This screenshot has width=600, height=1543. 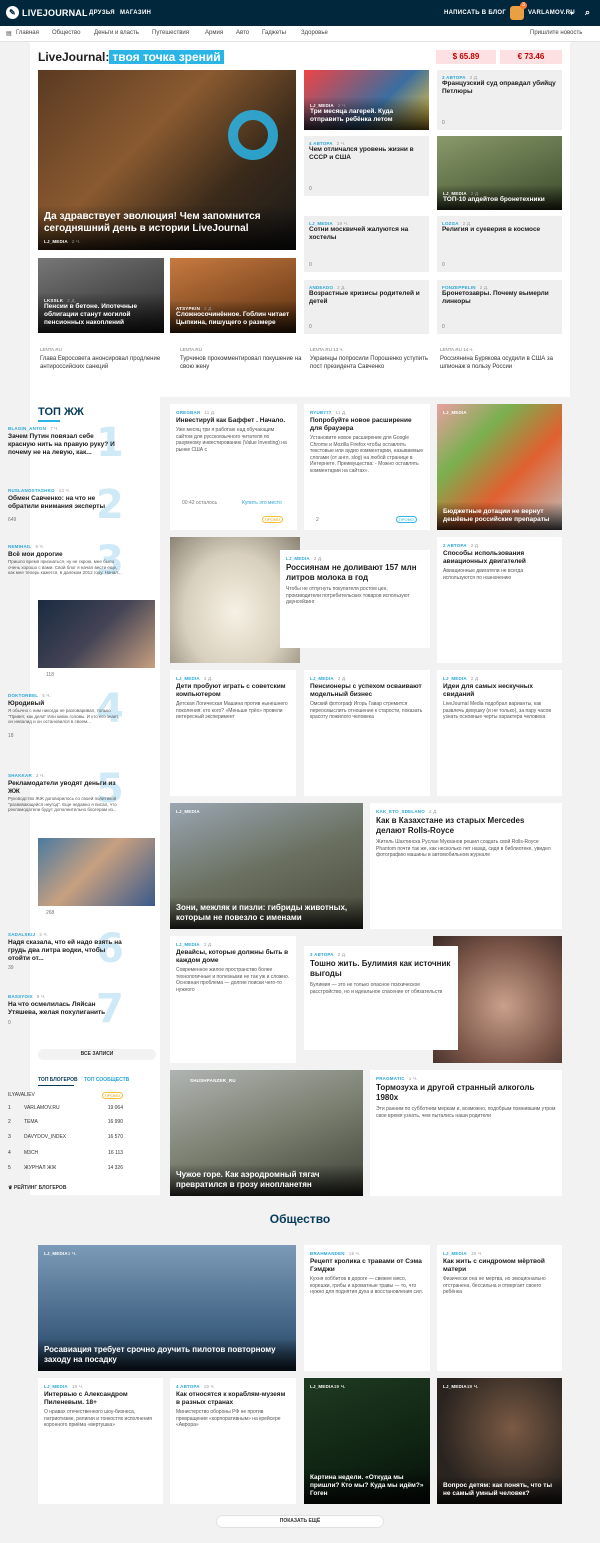 What do you see at coordinates (262, 503) in the screenshot?
I see `buy-place-link: Купить это место` at bounding box center [262, 503].